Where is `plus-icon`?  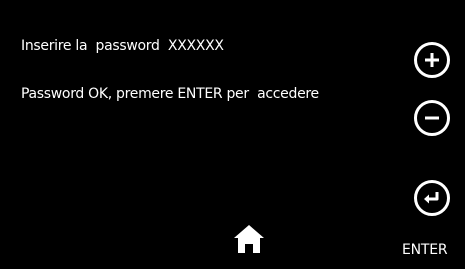
plus-icon is located at coordinates (432, 60).